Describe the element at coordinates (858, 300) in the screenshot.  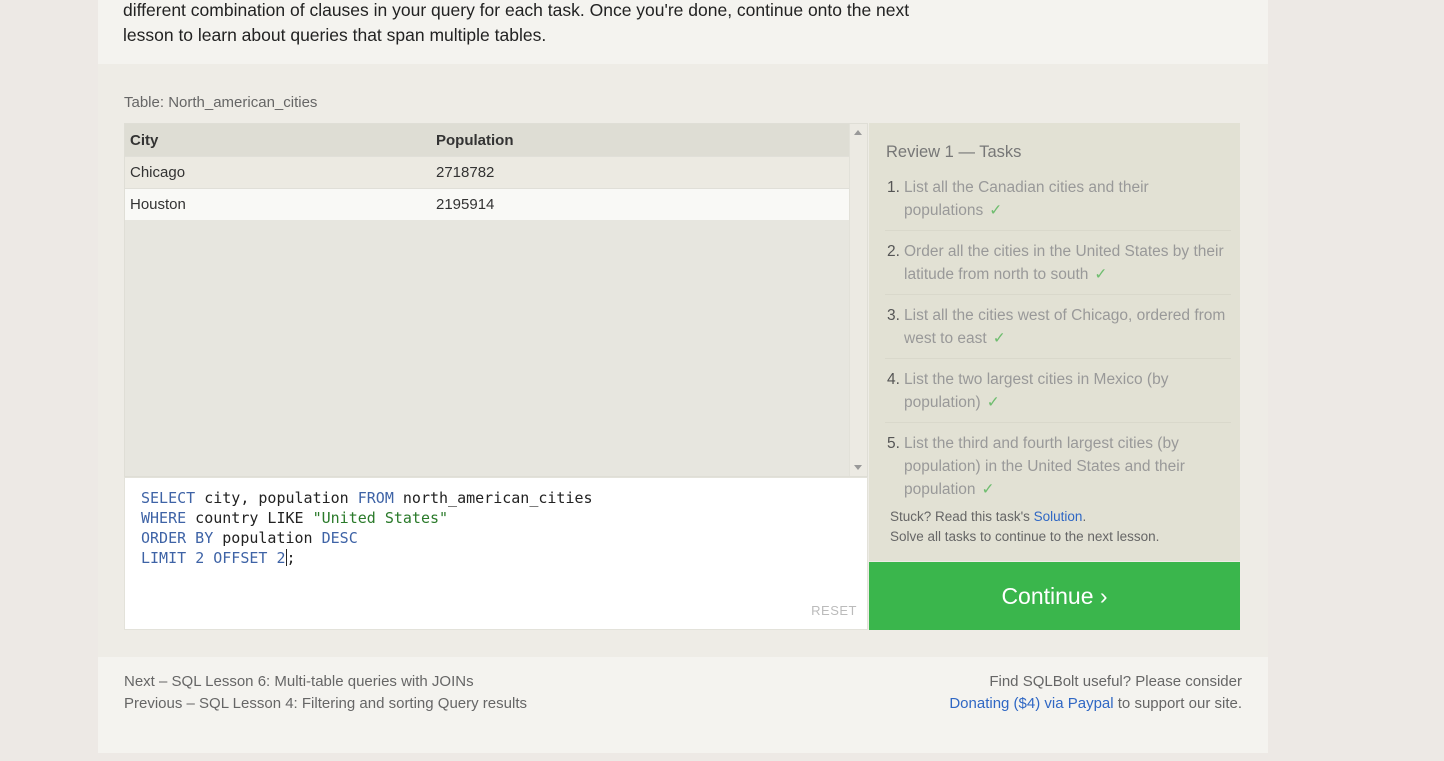
I see `results-scrollbar` at that location.